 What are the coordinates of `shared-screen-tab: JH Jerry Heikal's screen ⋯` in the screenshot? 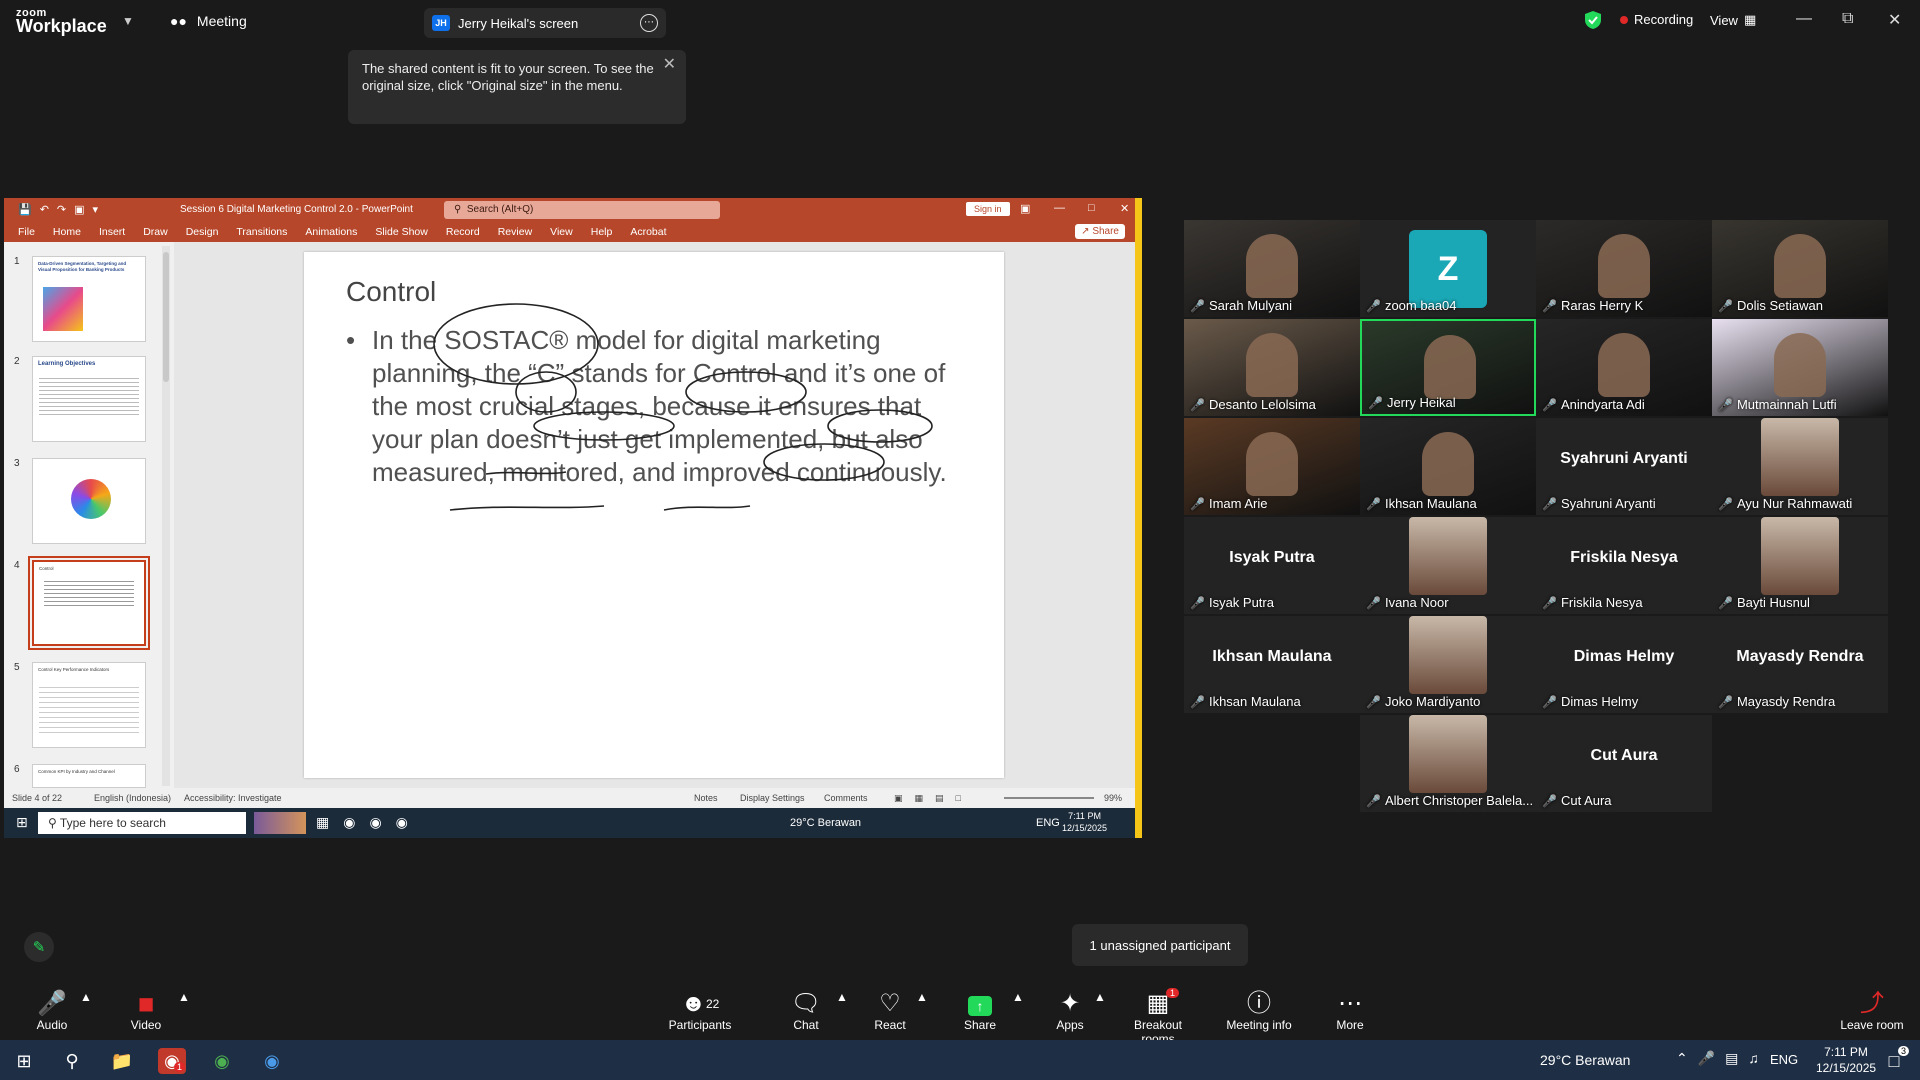 It's located at (545, 23).